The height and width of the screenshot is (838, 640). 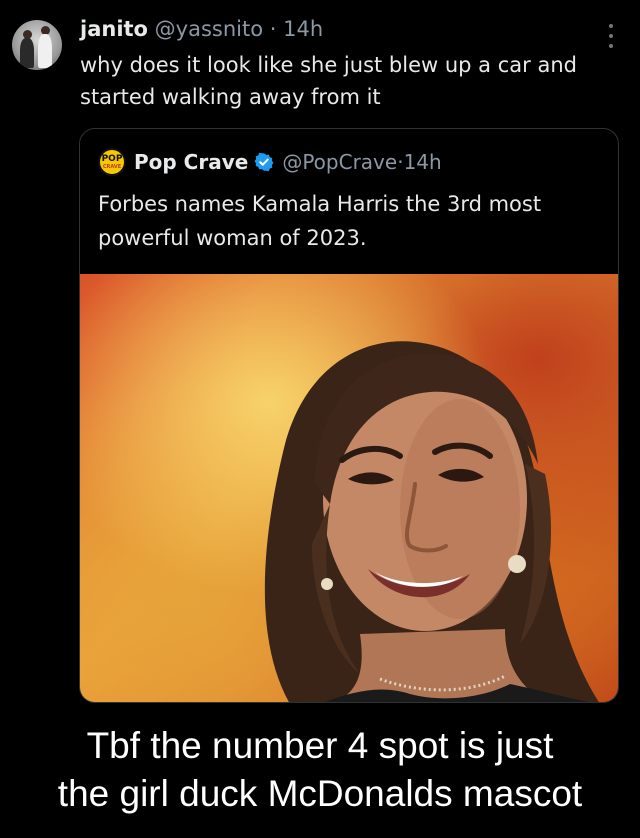 What do you see at coordinates (303, 29) in the screenshot?
I see `post-time: 14h` at bounding box center [303, 29].